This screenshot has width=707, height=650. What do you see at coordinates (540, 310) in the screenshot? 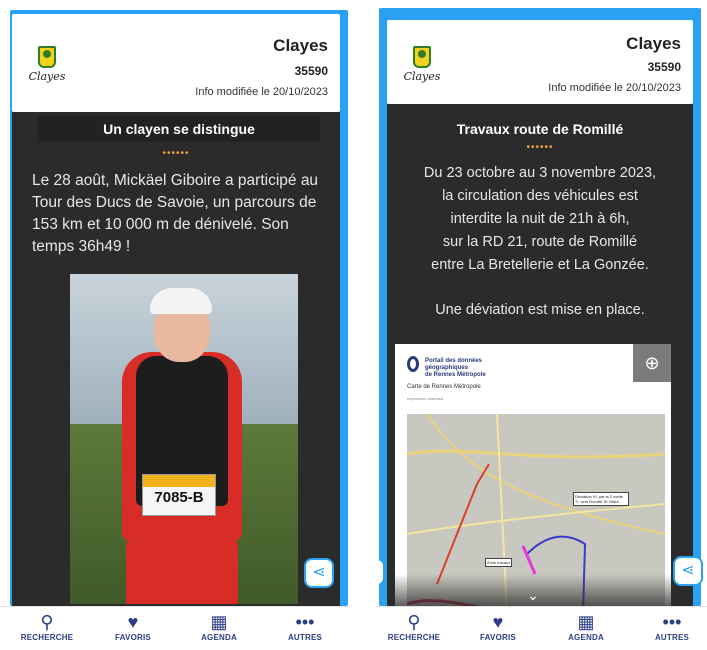
I see `deviation-text: Une déviation est mise en place.` at bounding box center [540, 310].